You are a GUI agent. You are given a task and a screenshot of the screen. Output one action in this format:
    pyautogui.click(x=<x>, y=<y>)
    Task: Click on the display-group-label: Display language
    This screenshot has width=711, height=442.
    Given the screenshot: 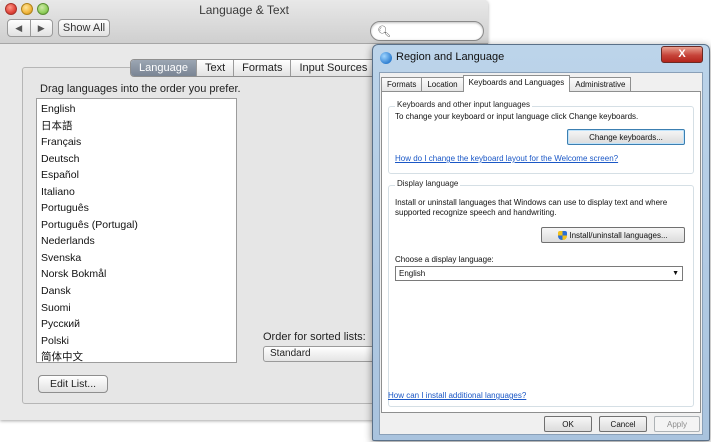 What is the action you would take?
    pyautogui.click(x=428, y=183)
    